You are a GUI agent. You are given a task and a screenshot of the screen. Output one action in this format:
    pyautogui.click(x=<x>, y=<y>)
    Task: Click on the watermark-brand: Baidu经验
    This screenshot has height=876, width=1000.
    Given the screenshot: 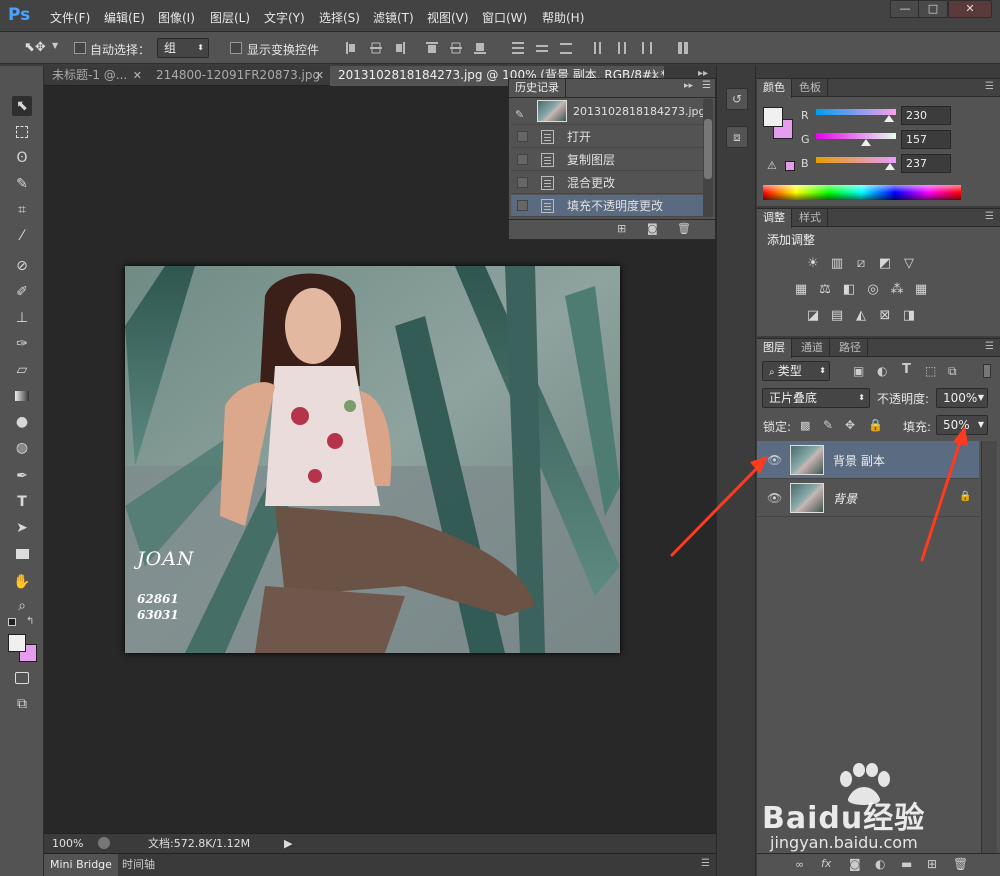 What is the action you would take?
    pyautogui.click(x=844, y=818)
    